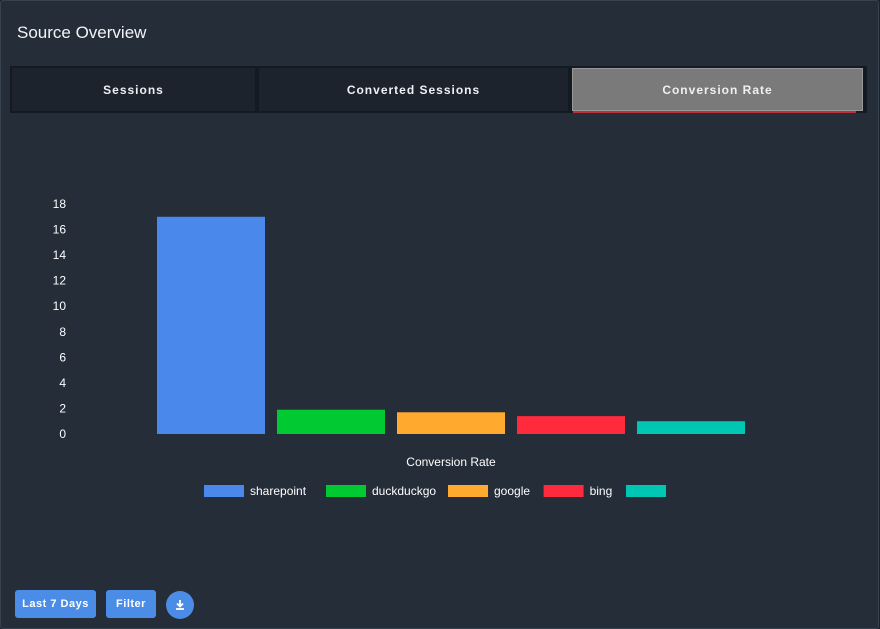 The image size is (880, 629). What do you see at coordinates (60, 281) in the screenshot?
I see `y-tick-label: 12` at bounding box center [60, 281].